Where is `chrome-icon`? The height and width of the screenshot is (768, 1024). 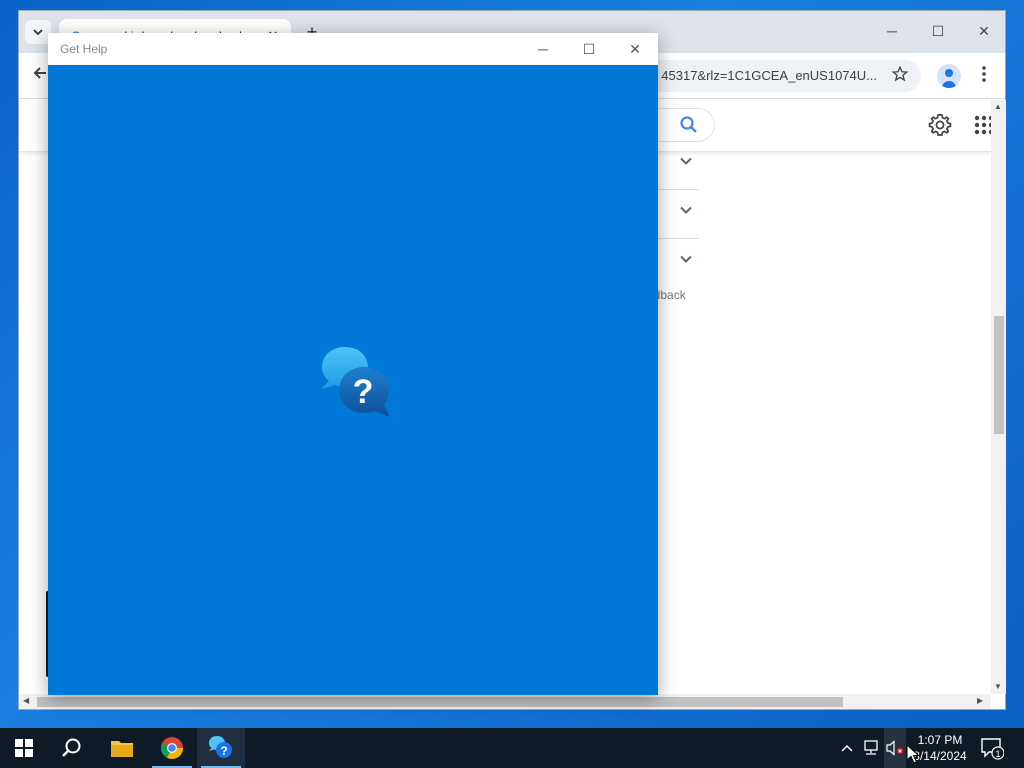
chrome-icon is located at coordinates (171, 748).